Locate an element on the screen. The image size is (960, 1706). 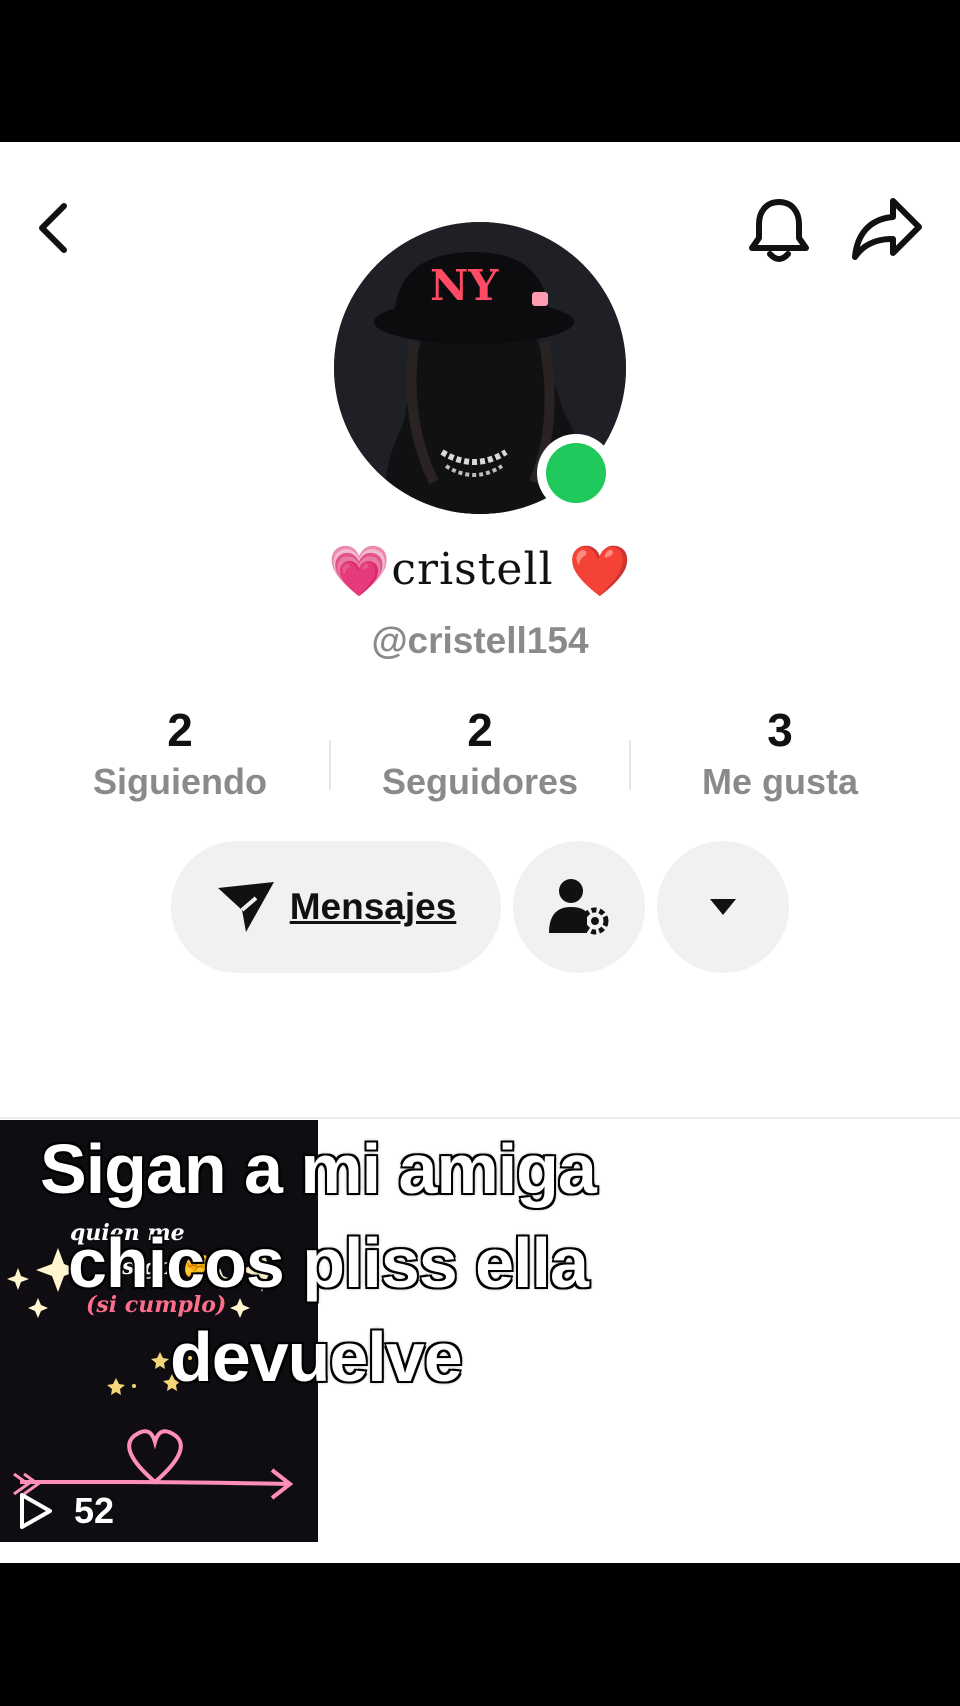
stat-label: Me gusta is located at coordinates (780, 781).